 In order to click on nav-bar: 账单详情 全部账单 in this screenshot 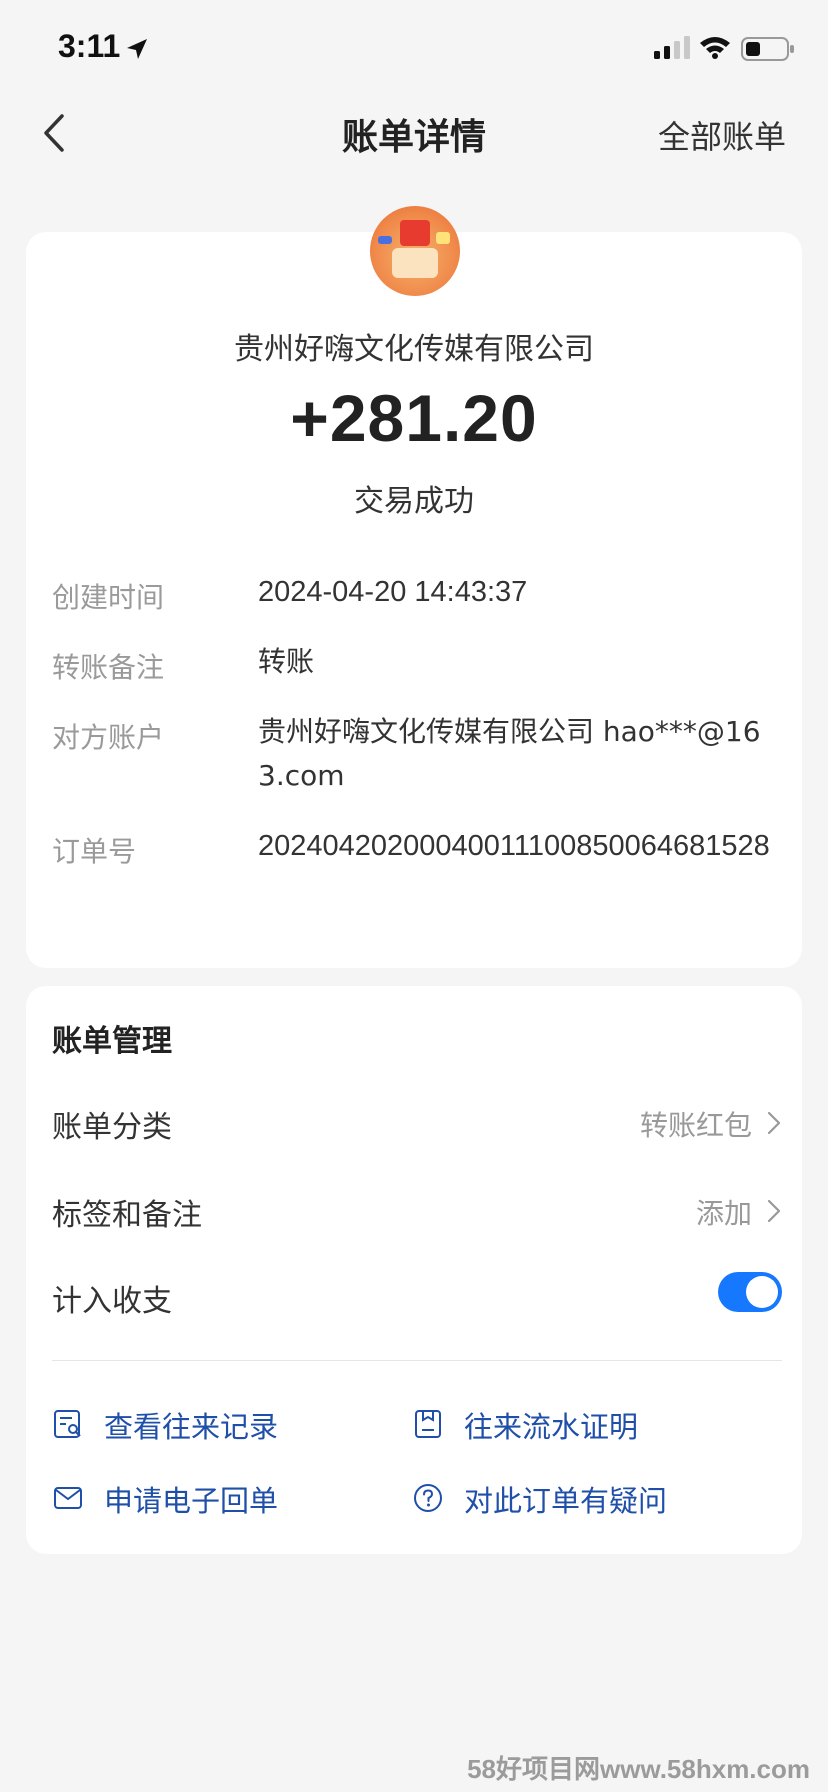, I will do `click(414, 133)`.